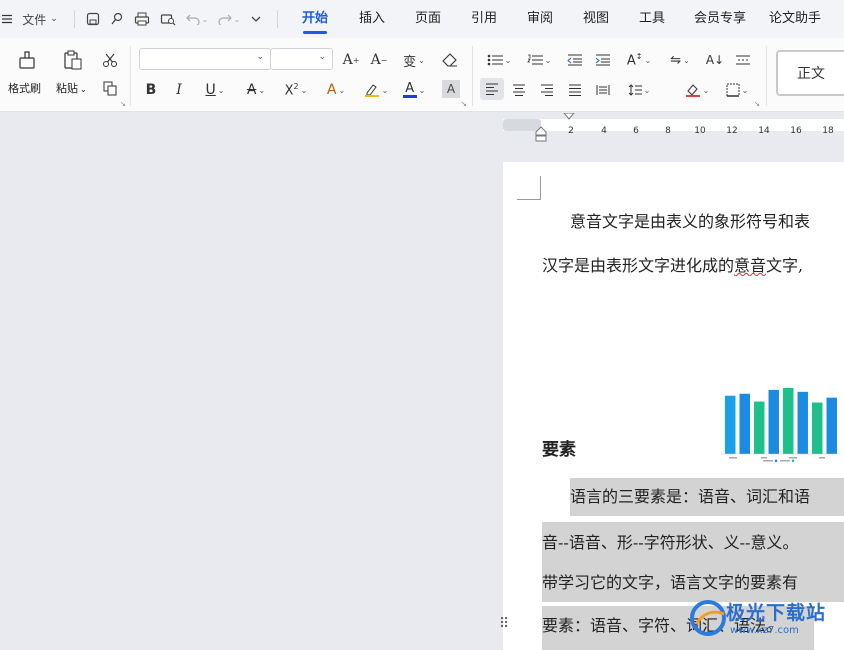 The width and height of the screenshot is (844, 650). I want to click on more-icon, so click(256, 19).